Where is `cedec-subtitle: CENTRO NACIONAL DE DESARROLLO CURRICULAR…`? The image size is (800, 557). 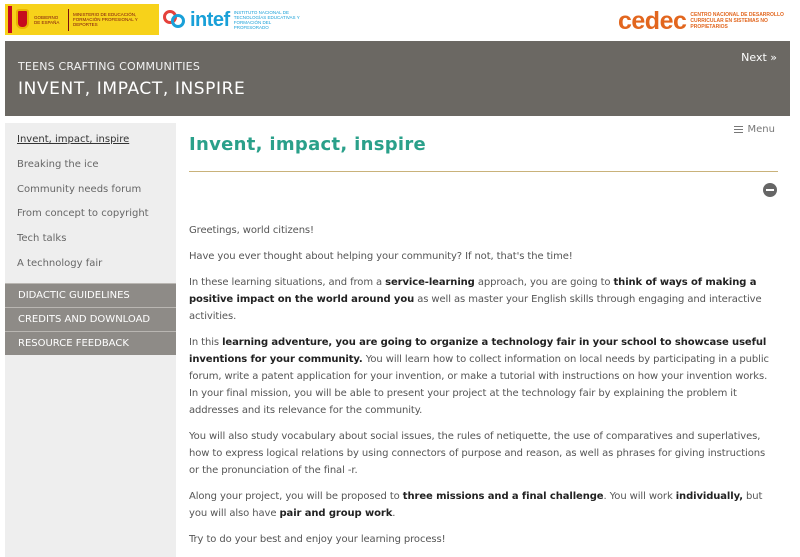
cedec-subtitle: CENTRO NACIONAL DE DESARROLLO CURRICULAR… is located at coordinates (737, 21).